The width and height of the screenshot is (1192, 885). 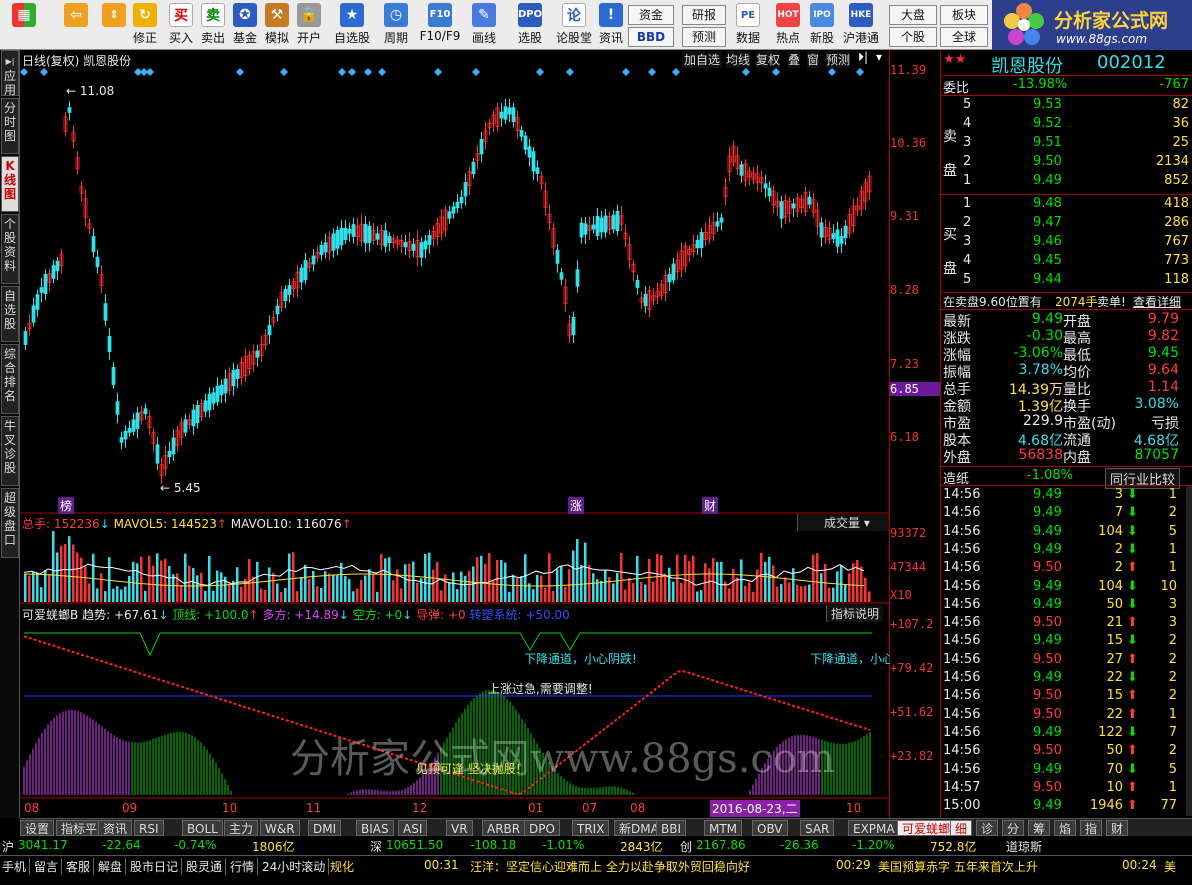 What do you see at coordinates (202, 828) in the screenshot?
I see `indicator-tab: BOLL` at bounding box center [202, 828].